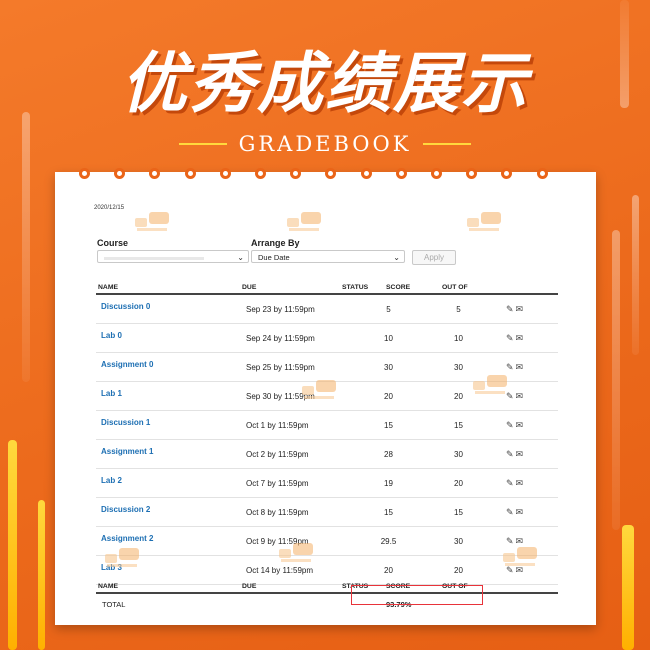 The height and width of the screenshot is (650, 650). Describe the element at coordinates (327, 425) in the screenshot. I see `table-row: Discussion 1 Oct 1 by 11:59pm 15 15 ✎✉` at that location.